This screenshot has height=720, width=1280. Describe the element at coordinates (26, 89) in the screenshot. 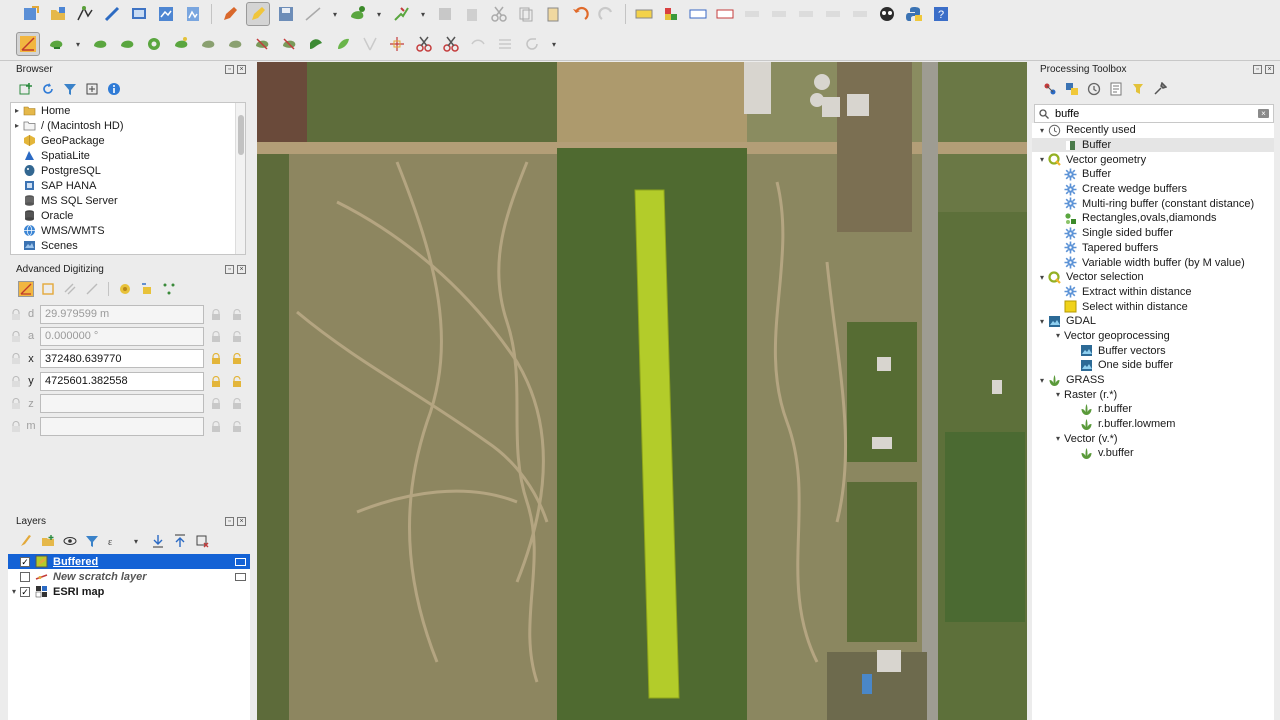

I see `add-selected-layers-icon` at that location.